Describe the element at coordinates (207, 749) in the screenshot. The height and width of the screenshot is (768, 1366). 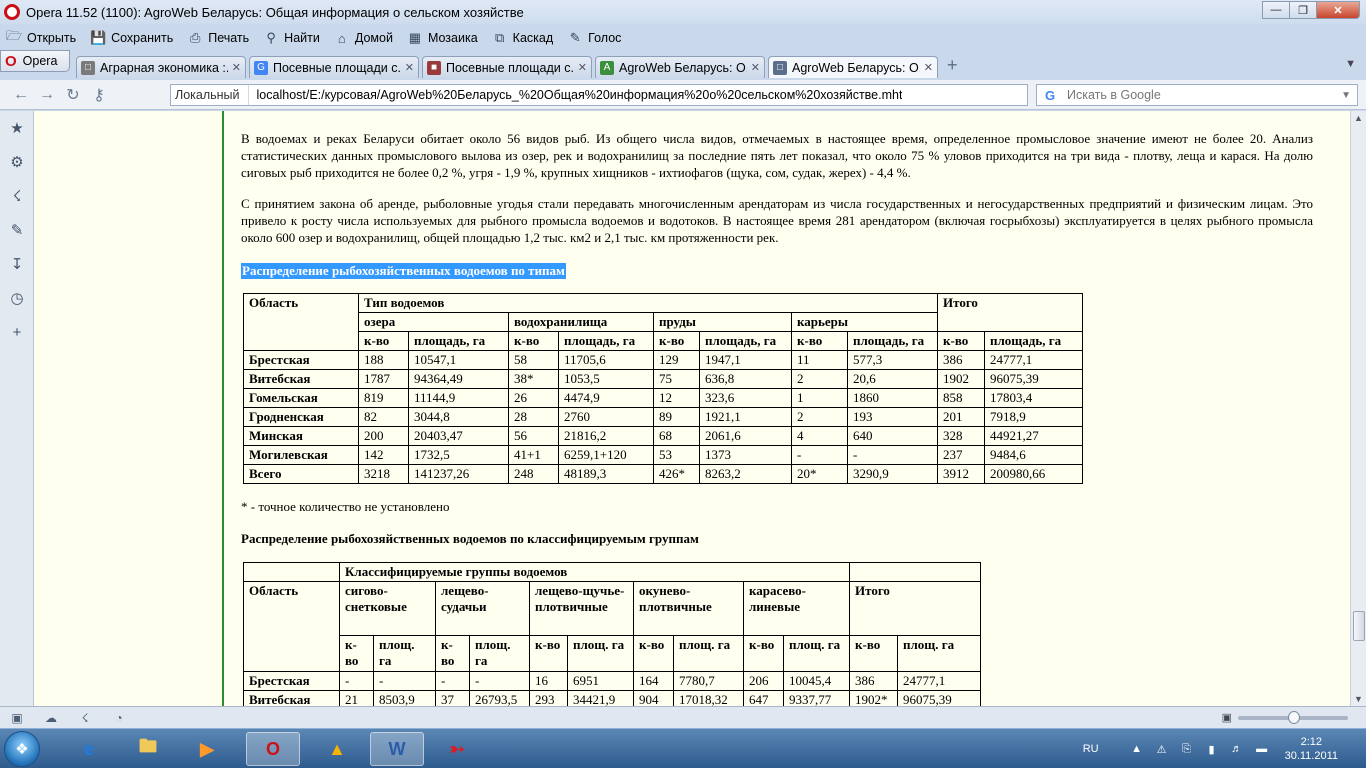
I see `media-player-icon: ▶` at that location.